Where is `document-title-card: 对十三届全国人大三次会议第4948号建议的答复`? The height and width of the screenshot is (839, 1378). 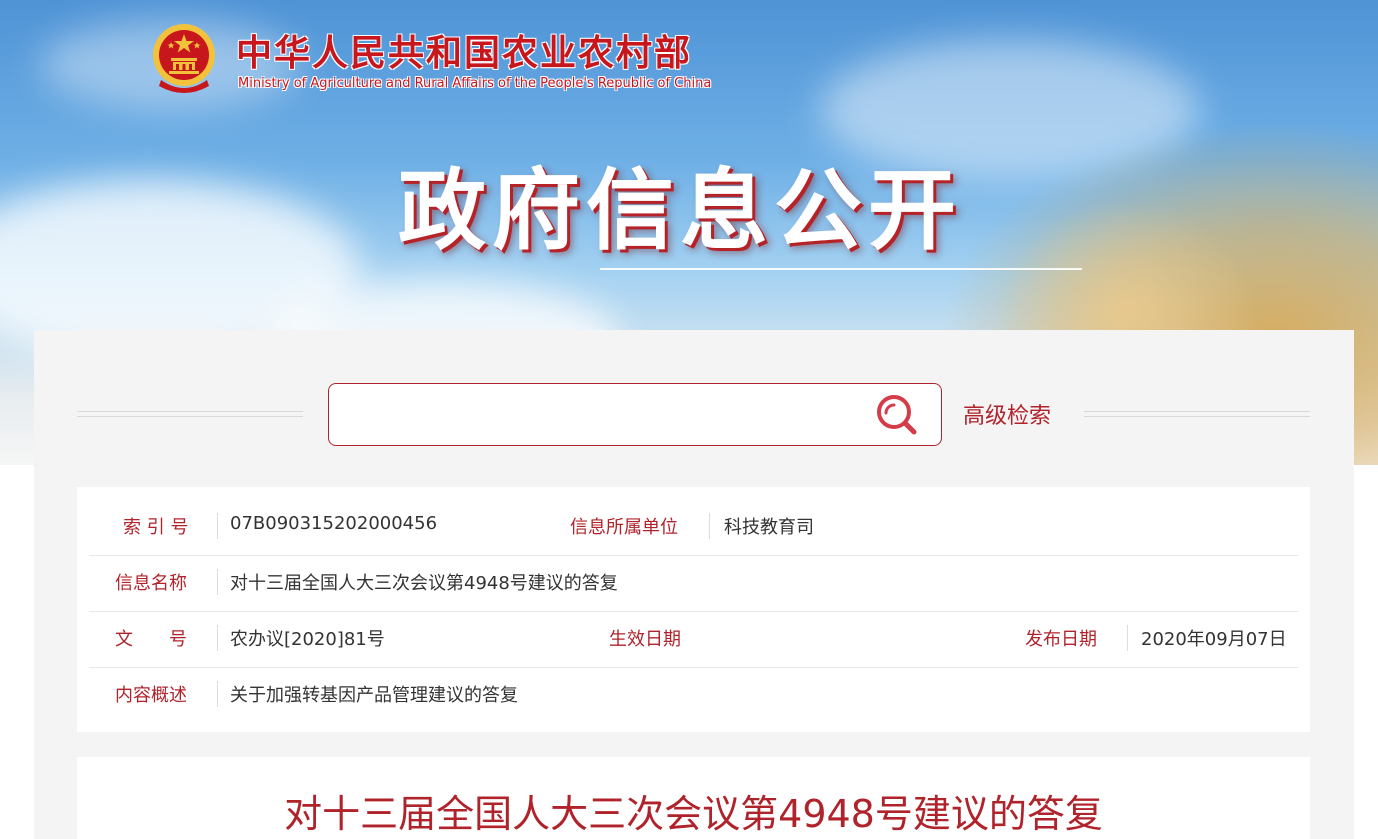 document-title-card: 对十三届全国人大三次会议第4948号建议的答复 is located at coordinates (693, 798).